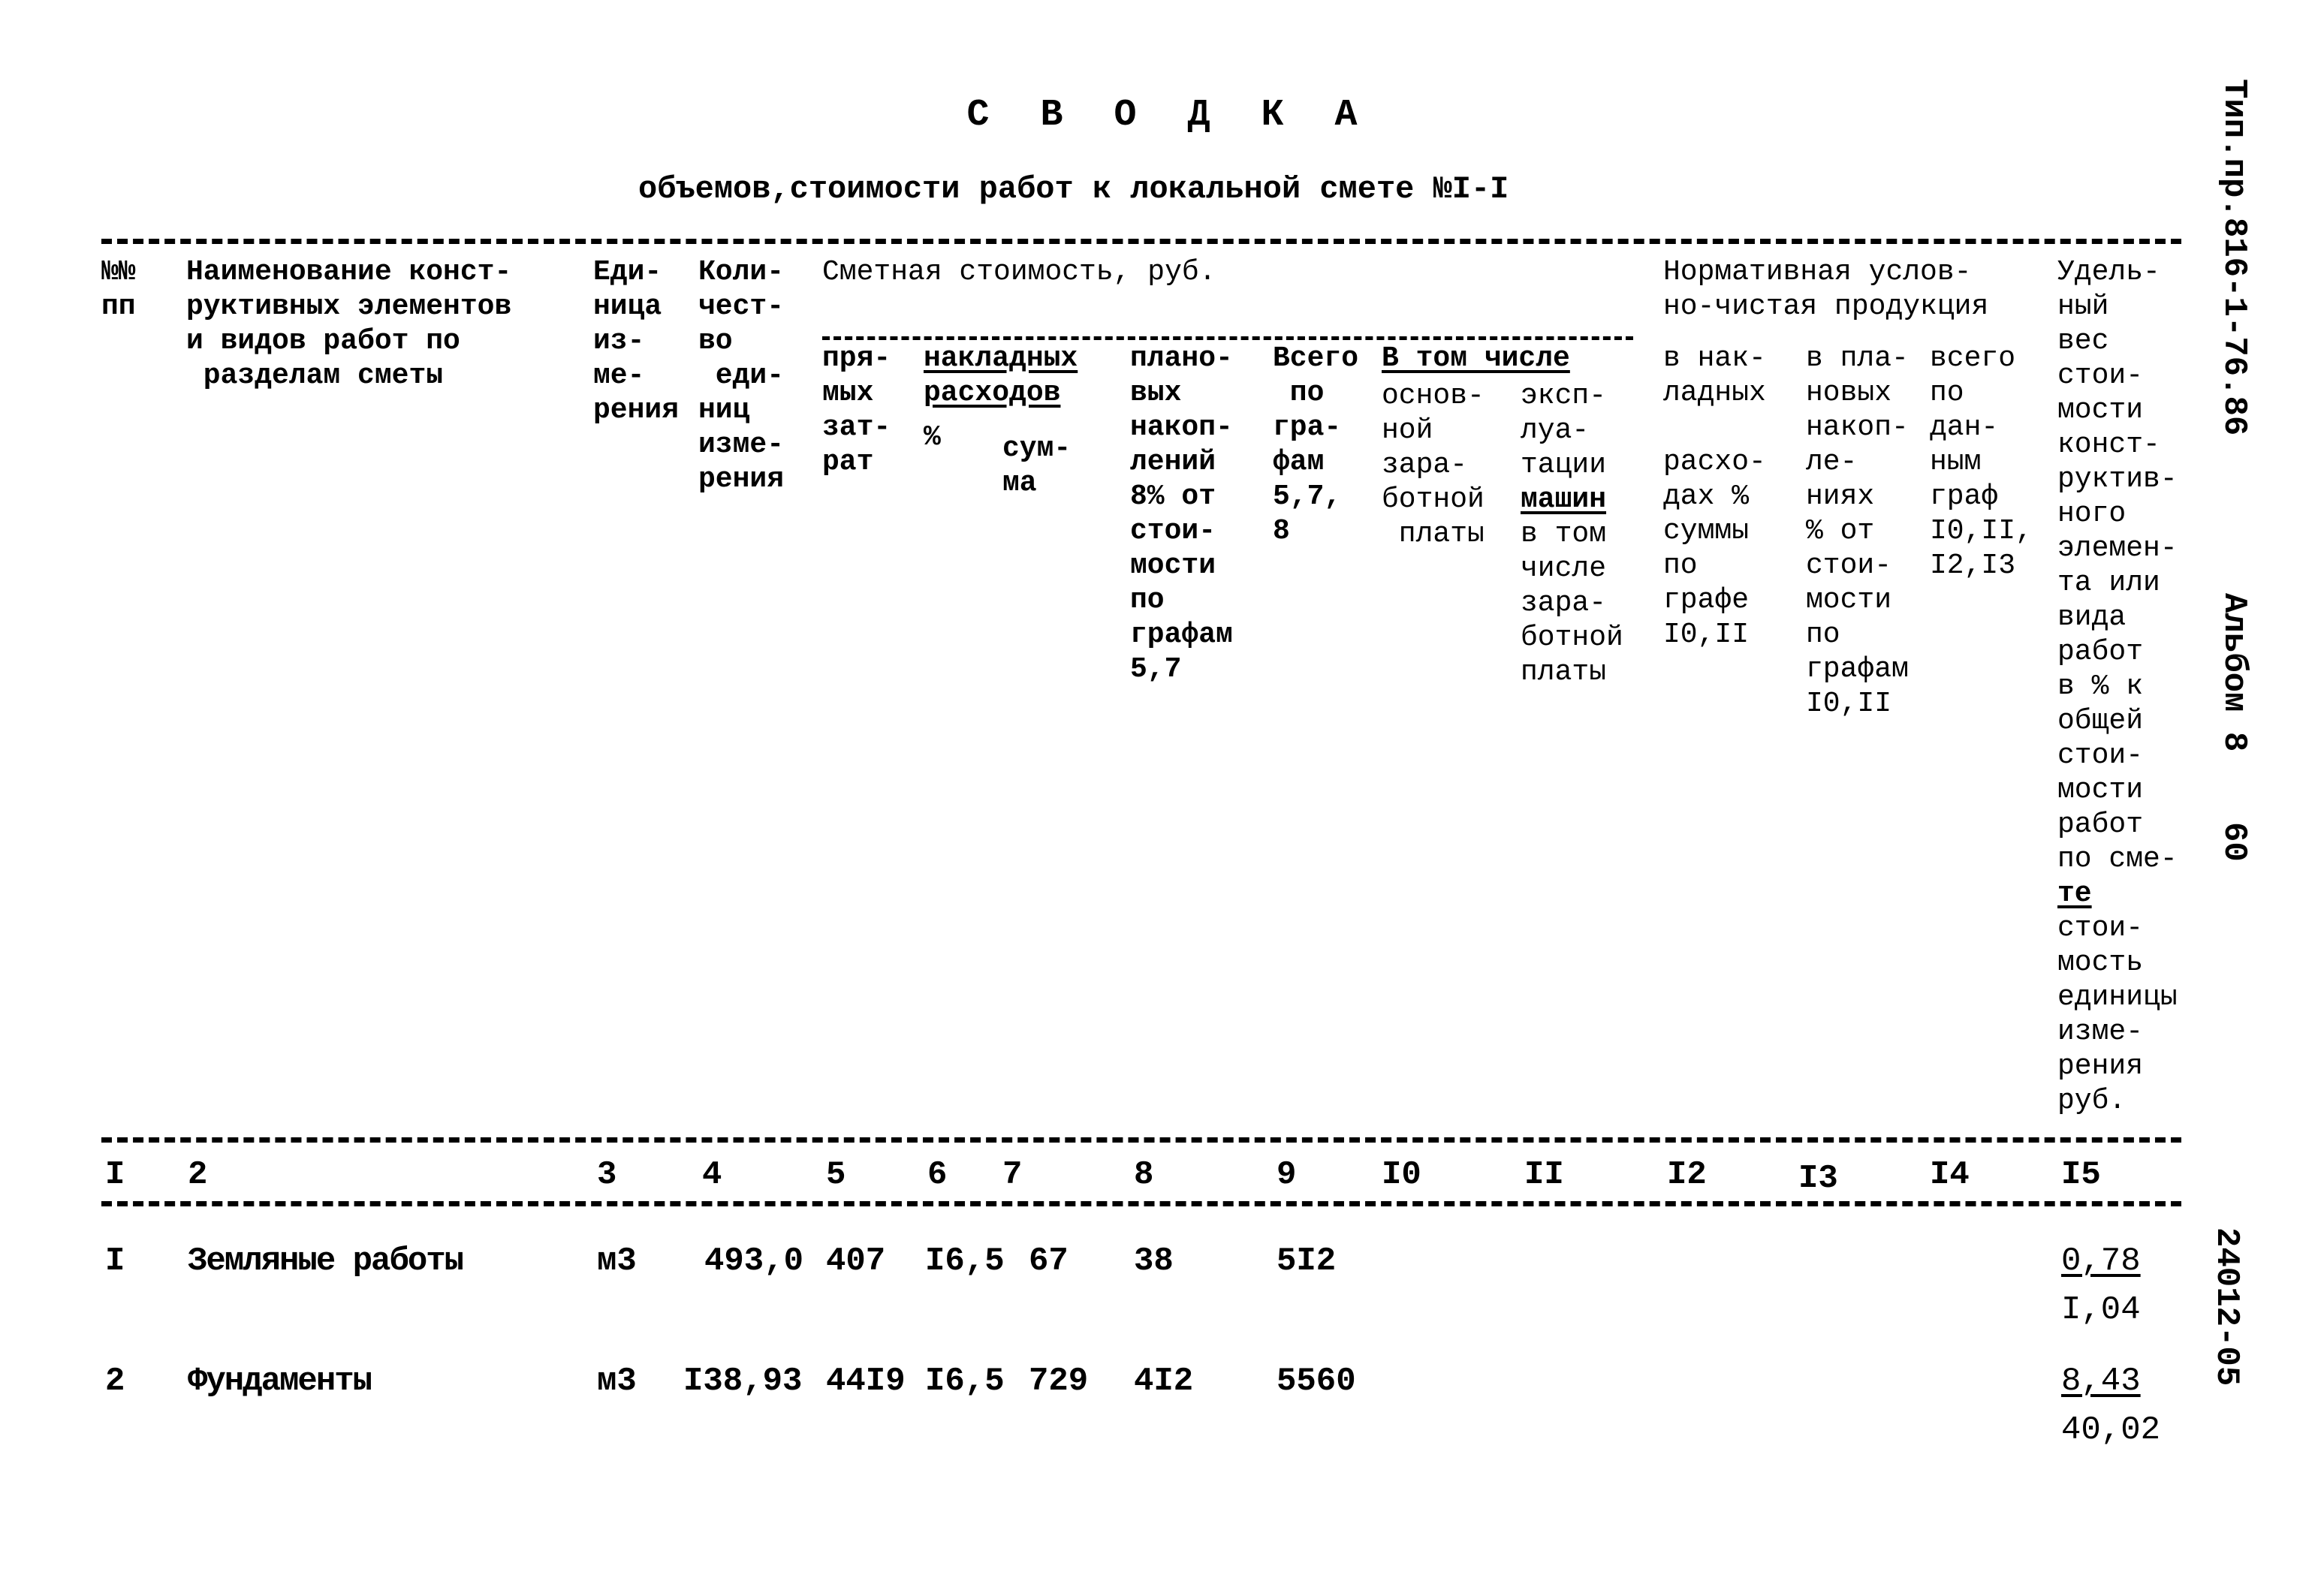  I want to click on header-group-overhead: накладных расходов, so click(1001, 375).